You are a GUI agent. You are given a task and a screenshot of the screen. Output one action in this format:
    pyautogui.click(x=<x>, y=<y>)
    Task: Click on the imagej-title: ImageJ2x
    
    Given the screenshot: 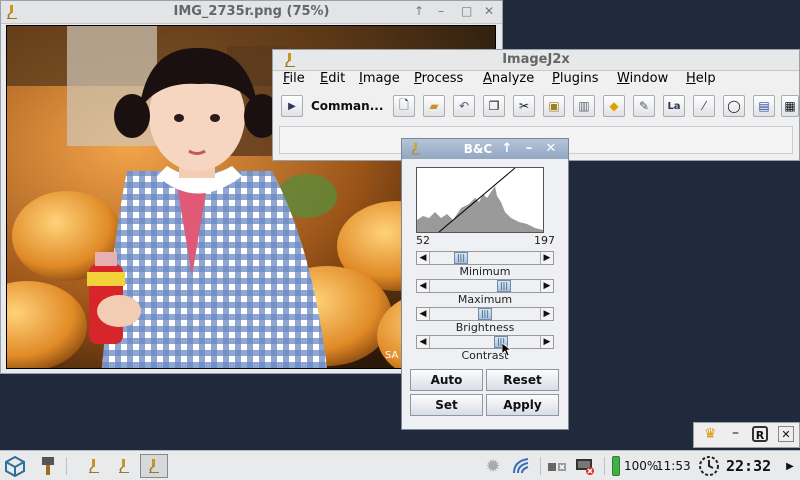 What is the action you would take?
    pyautogui.click(x=536, y=59)
    